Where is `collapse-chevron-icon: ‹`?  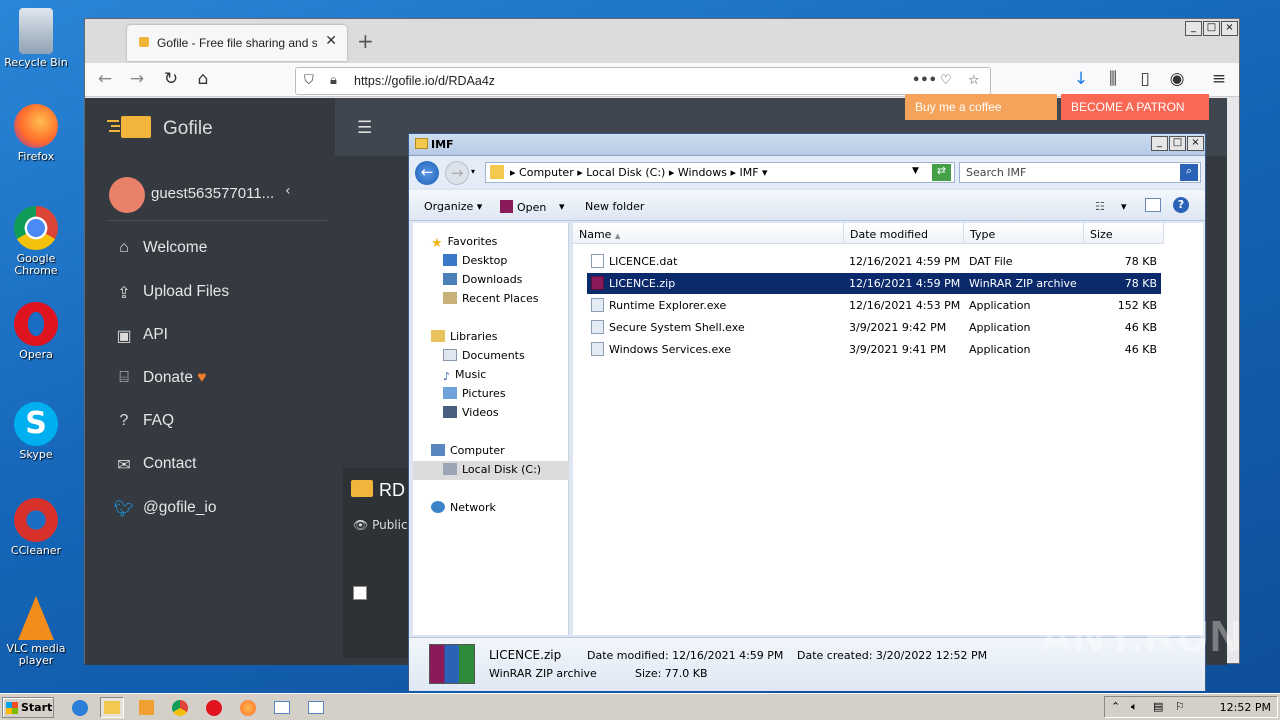
collapse-chevron-icon: ‹ is located at coordinates (288, 191).